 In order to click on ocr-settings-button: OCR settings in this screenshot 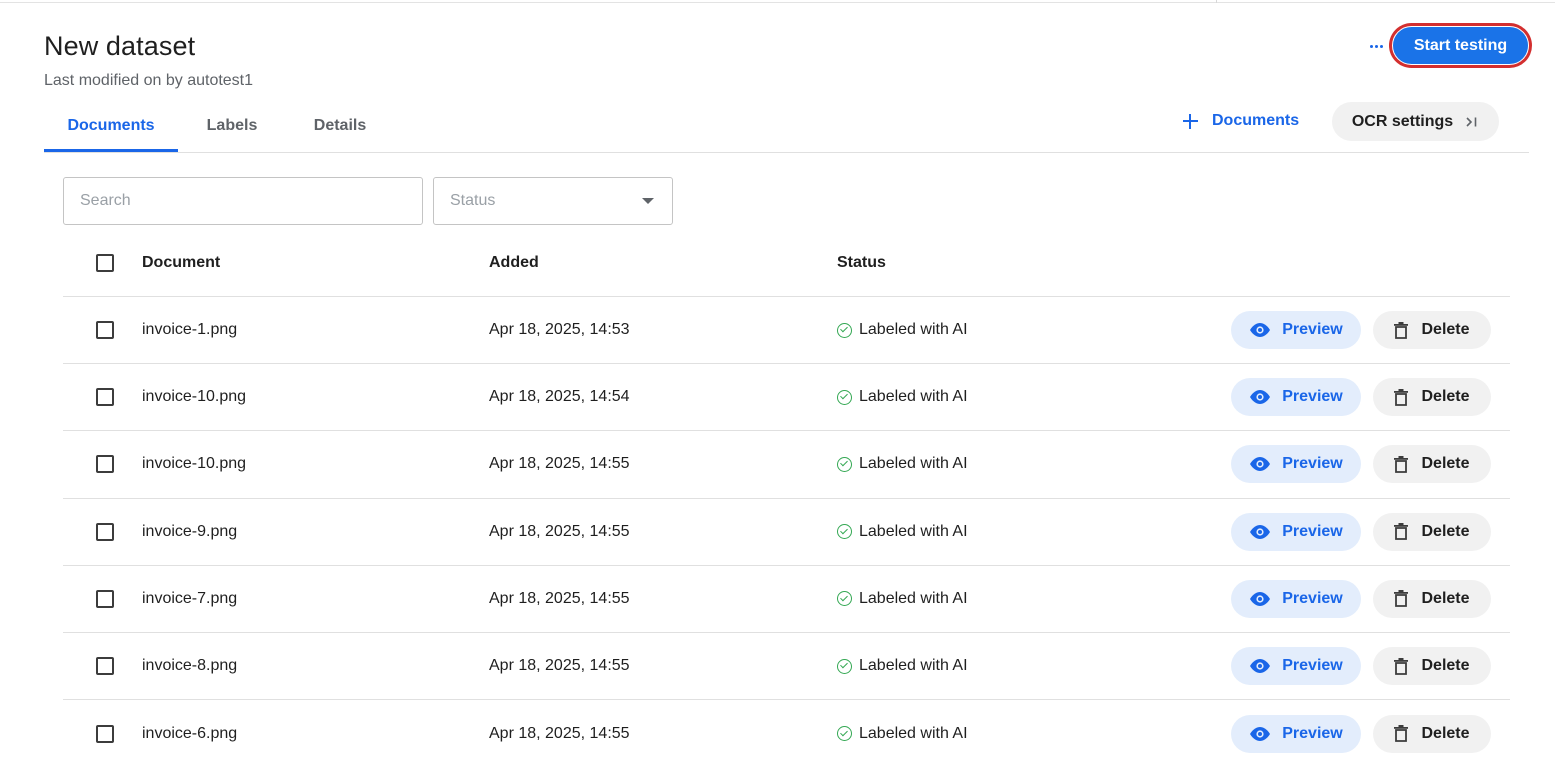, I will do `click(1415, 121)`.